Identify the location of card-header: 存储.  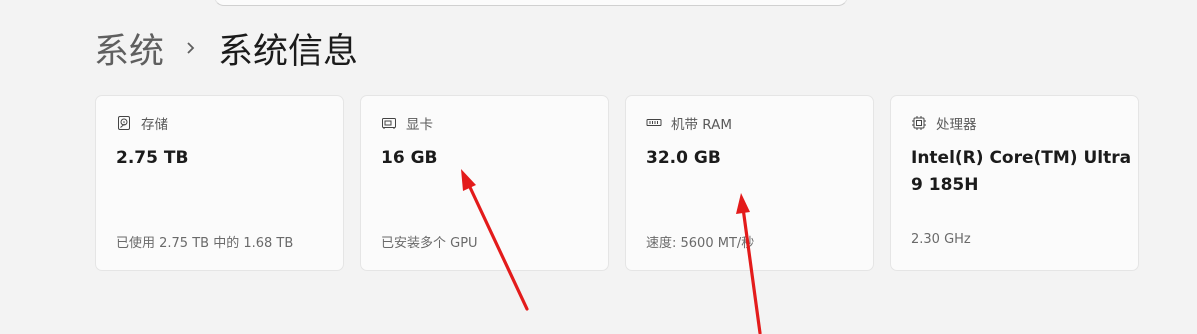
(142, 123).